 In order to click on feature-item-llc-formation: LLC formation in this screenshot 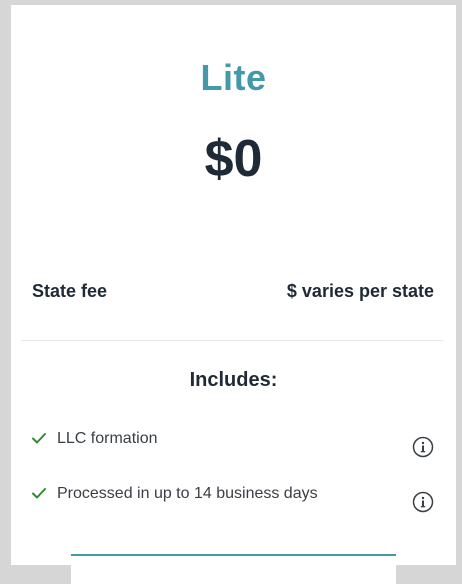, I will do `click(233, 444)`.